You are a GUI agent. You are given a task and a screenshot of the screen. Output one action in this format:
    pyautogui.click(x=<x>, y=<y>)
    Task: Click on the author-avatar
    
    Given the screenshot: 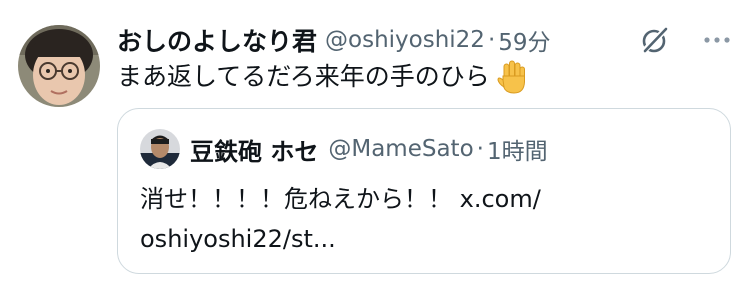 What is the action you would take?
    pyautogui.click(x=59, y=66)
    